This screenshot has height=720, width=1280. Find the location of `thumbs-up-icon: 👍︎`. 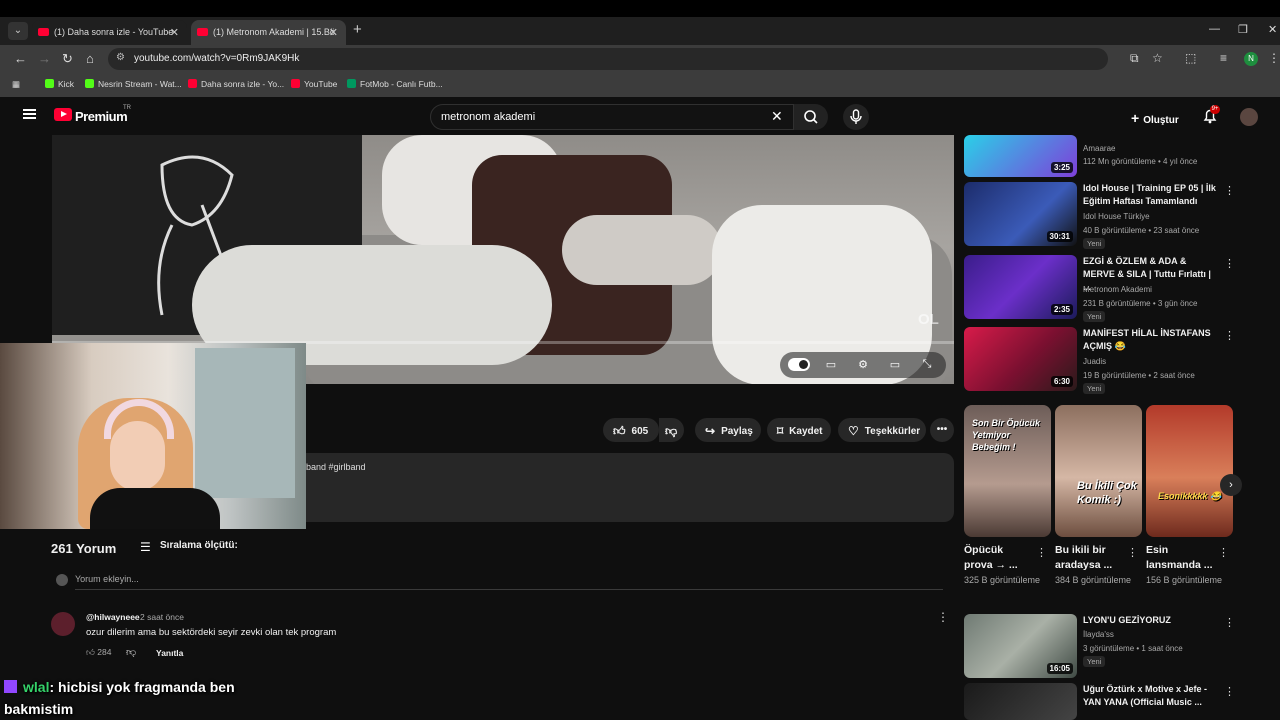

thumbs-up-icon: 👍︎ is located at coordinates (619, 431).